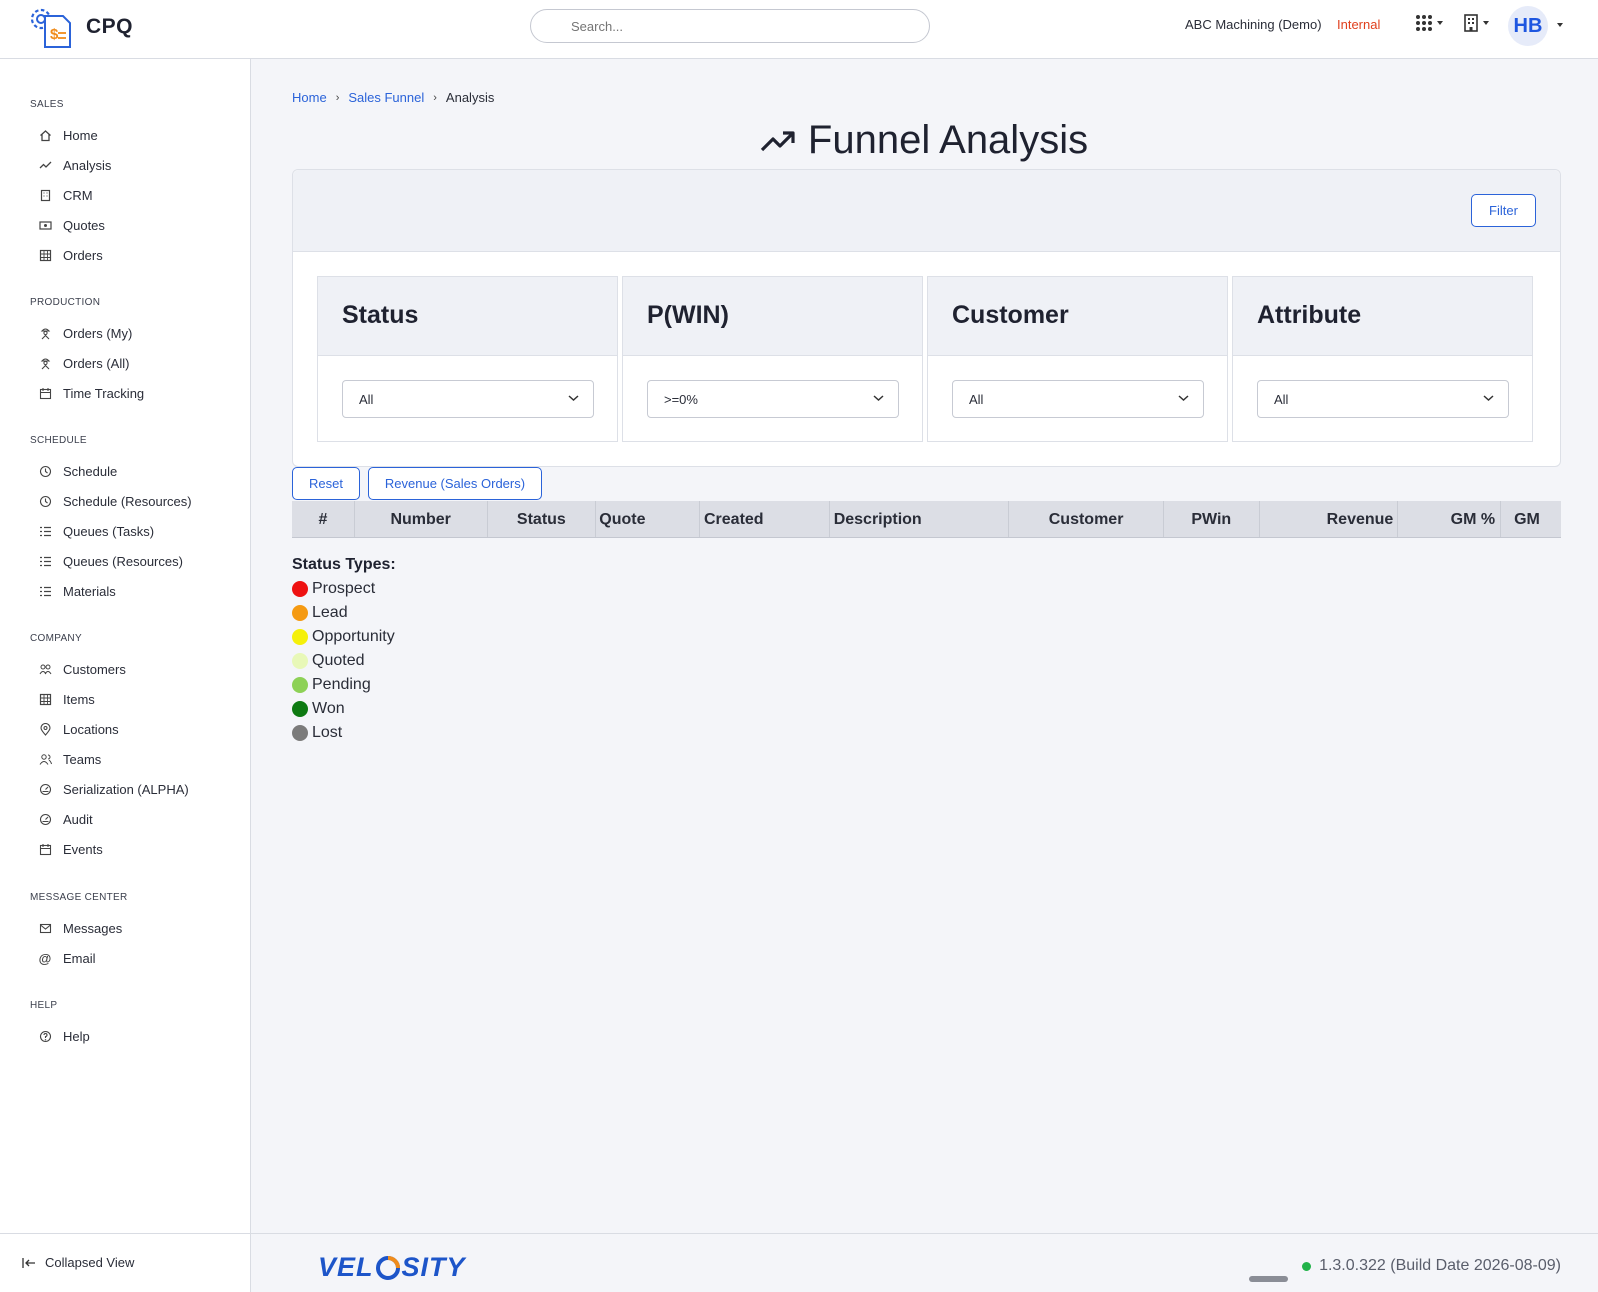 Image resolution: width=1598 pixels, height=1292 pixels. I want to click on breadcrumb-sales-funnel: Sales Funnel, so click(386, 97).